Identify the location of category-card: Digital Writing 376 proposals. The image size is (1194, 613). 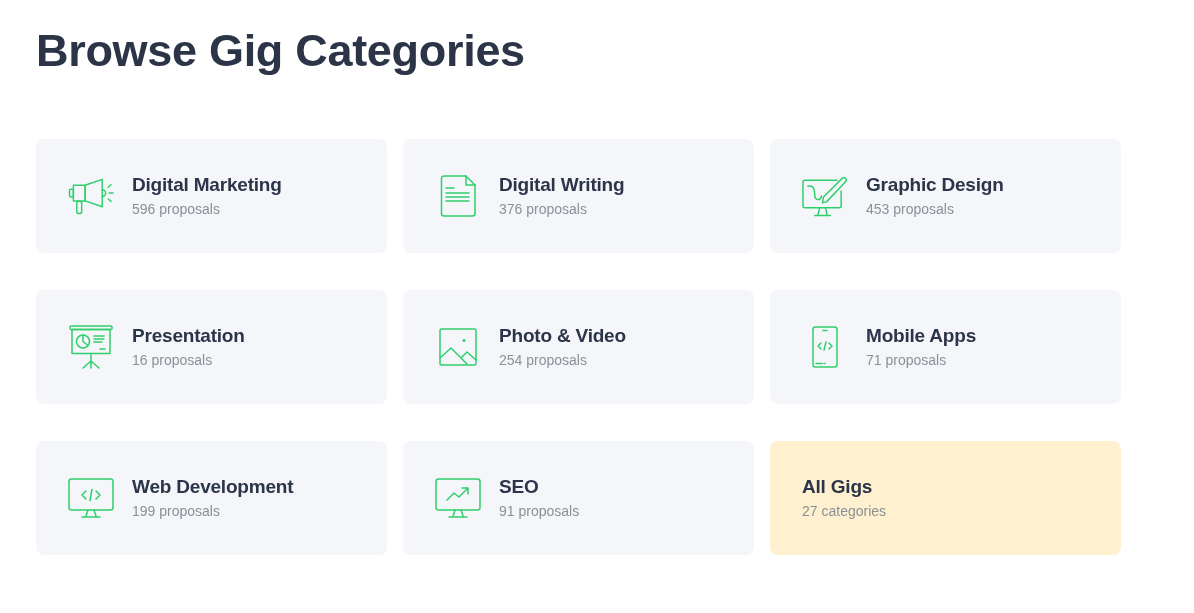
(578, 196).